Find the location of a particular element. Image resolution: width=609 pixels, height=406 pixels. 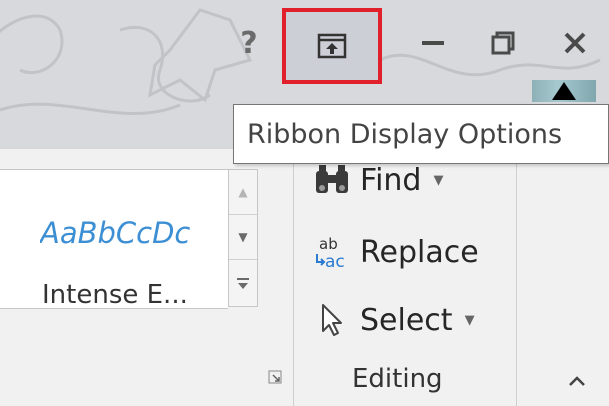

tooltip-text: Ribbon Display Options is located at coordinates (405, 134).